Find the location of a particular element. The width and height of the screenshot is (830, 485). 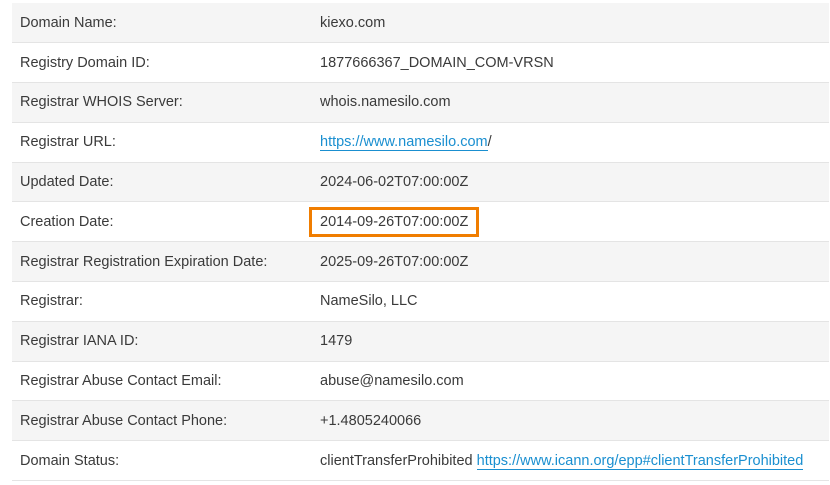

table-row-updated-date: Updated Date: 2024-06-02T07:00:00Z is located at coordinates (420, 182).